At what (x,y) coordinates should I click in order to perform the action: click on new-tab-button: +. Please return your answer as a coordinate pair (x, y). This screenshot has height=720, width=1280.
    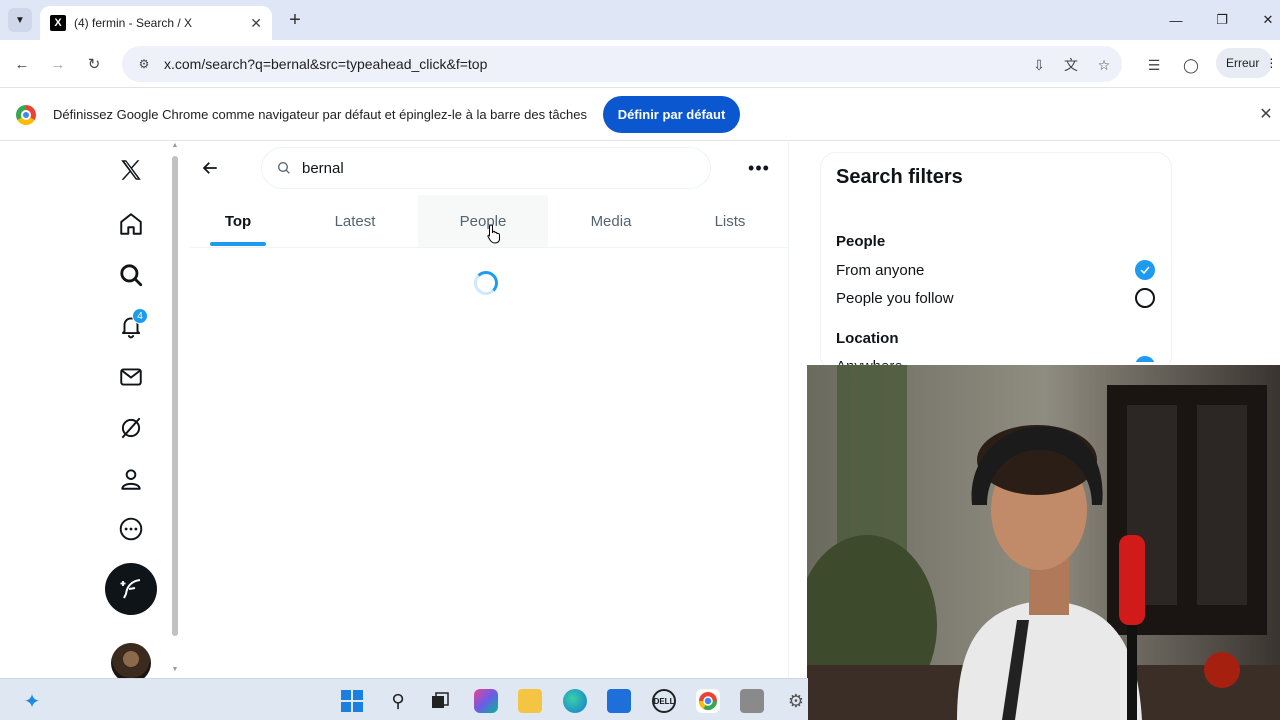
    Looking at the image, I should click on (295, 20).